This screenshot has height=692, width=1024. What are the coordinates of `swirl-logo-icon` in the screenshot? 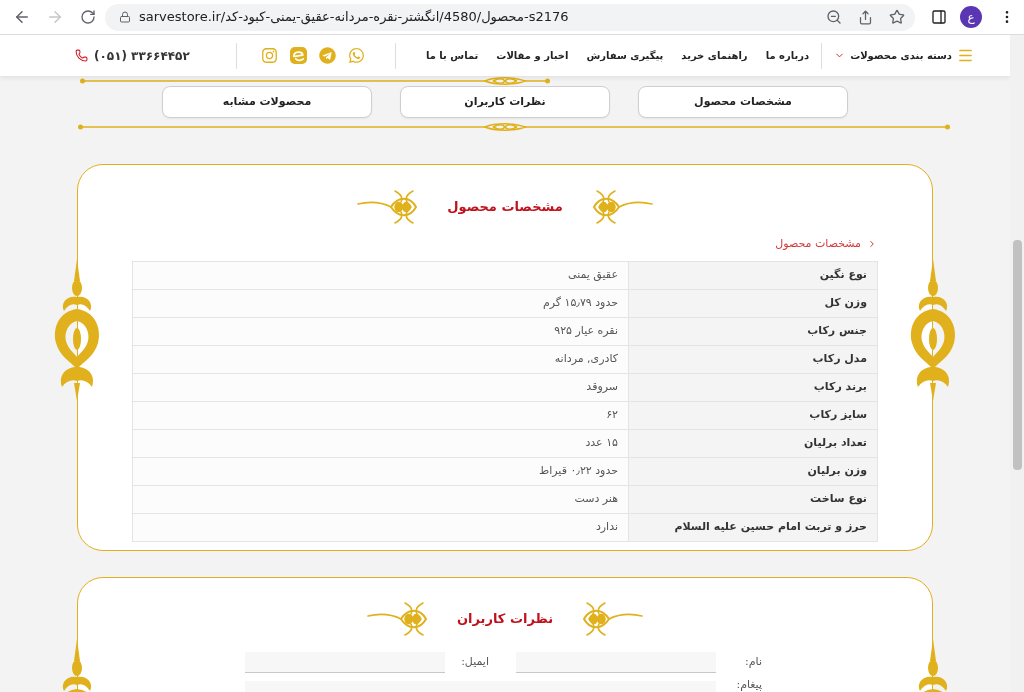 It's located at (298, 55).